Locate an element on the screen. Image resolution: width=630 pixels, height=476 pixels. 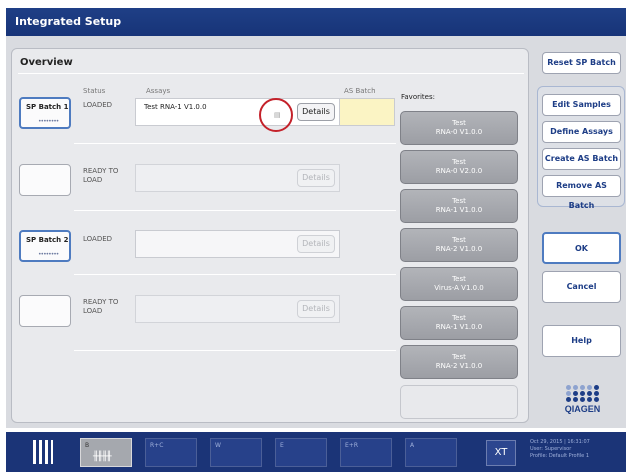
row-4-status: READY TO LOAD is located at coordinates (101, 306).